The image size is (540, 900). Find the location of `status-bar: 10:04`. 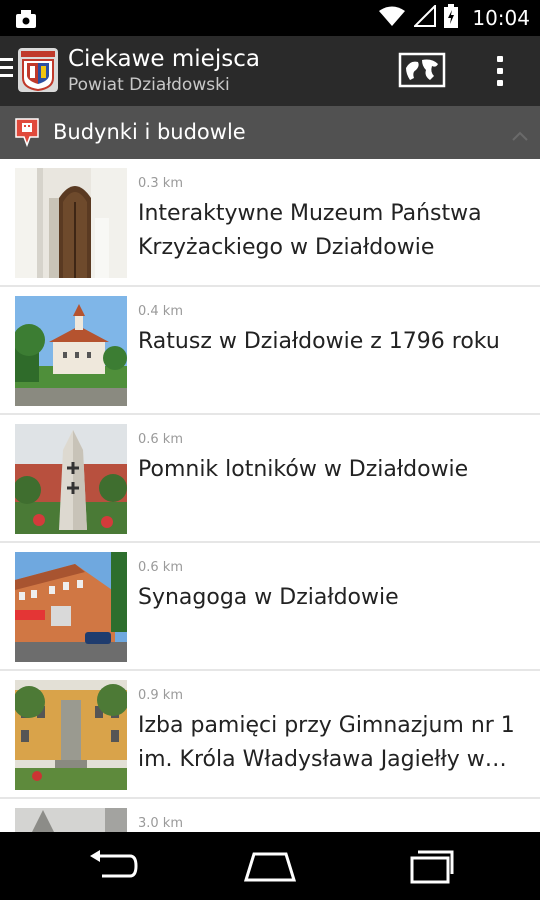

status-bar: 10:04 is located at coordinates (270, 18).